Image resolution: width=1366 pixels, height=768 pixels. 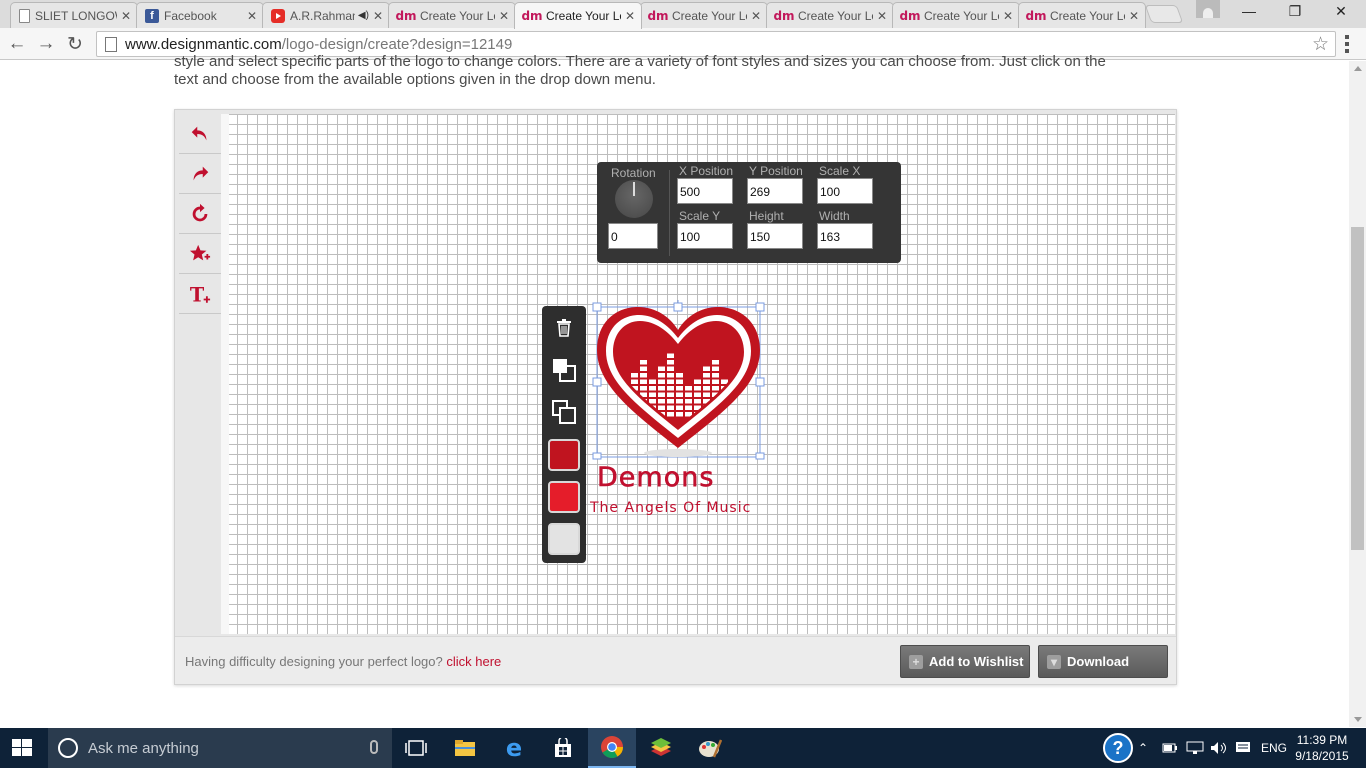 I want to click on show-hidden-icons: ⌃, so click(x=1143, y=748).